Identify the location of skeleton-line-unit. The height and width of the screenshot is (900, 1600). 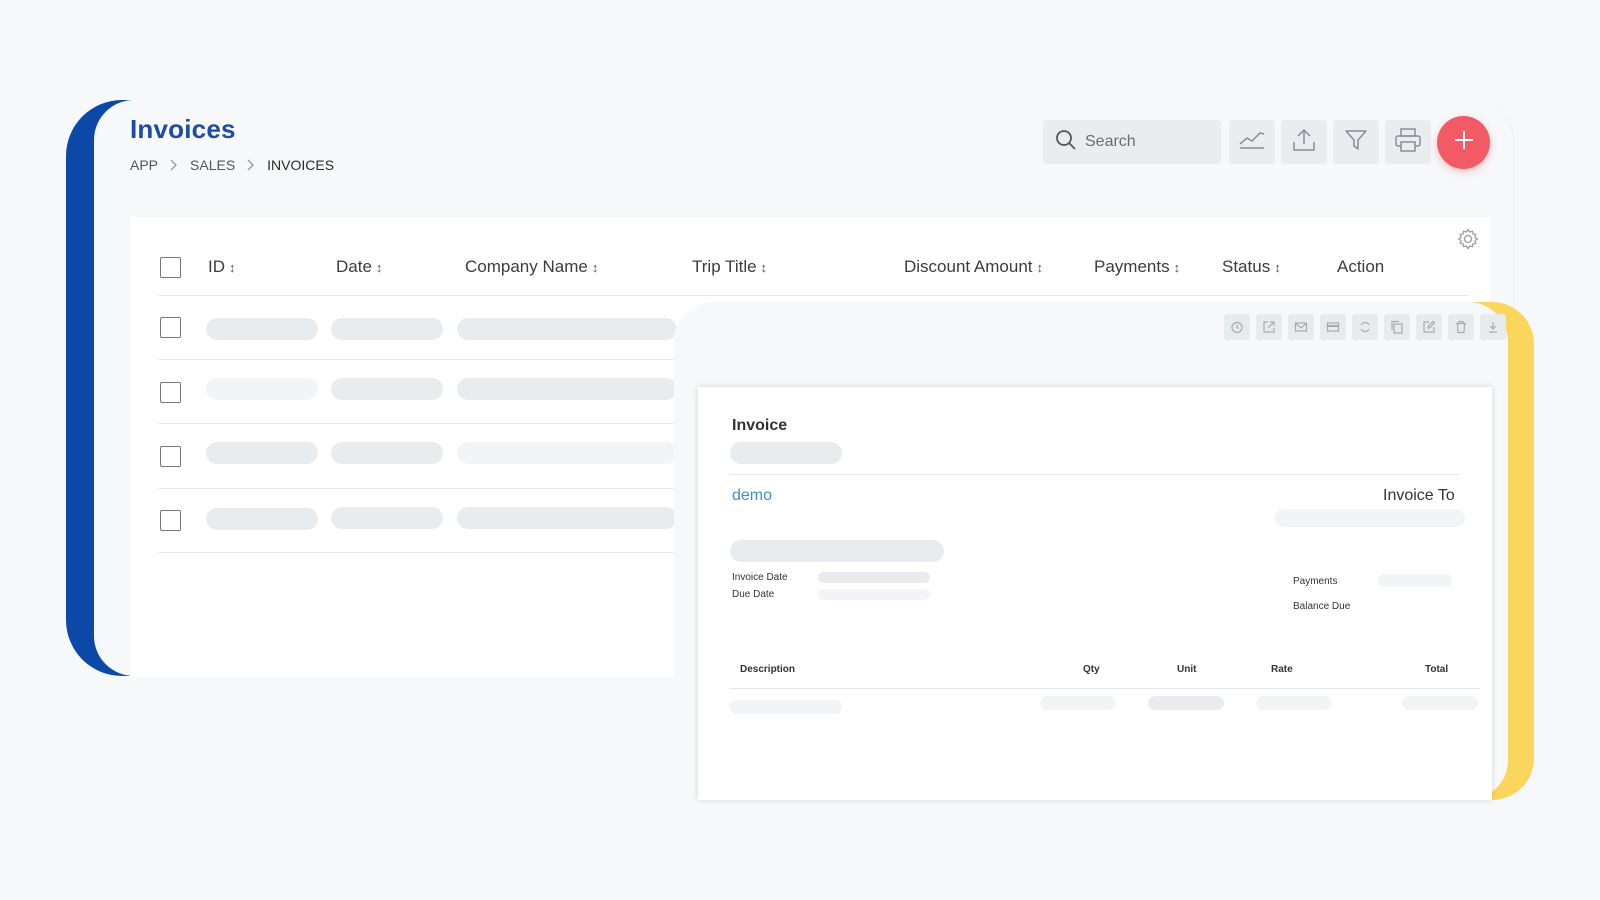
(1186, 703).